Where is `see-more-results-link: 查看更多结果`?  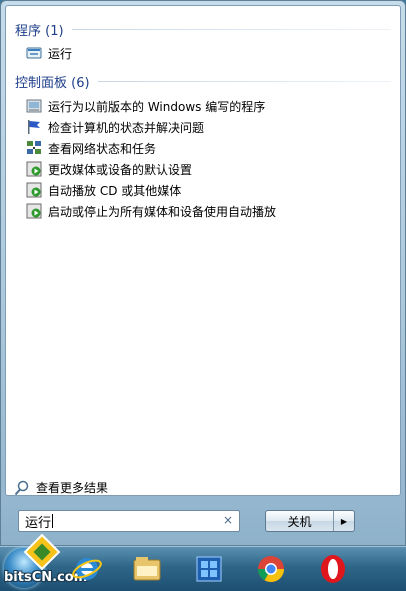
see-more-results-link: 查看更多结果 is located at coordinates (61, 487).